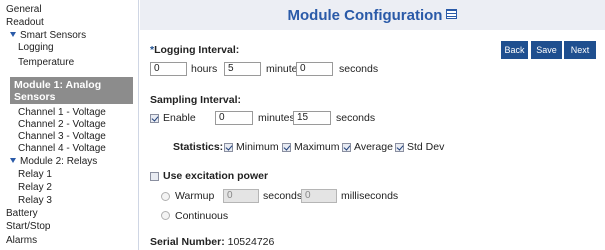  Describe the element at coordinates (241, 196) in the screenshot. I see `warmup-seconds-input: 0` at that location.